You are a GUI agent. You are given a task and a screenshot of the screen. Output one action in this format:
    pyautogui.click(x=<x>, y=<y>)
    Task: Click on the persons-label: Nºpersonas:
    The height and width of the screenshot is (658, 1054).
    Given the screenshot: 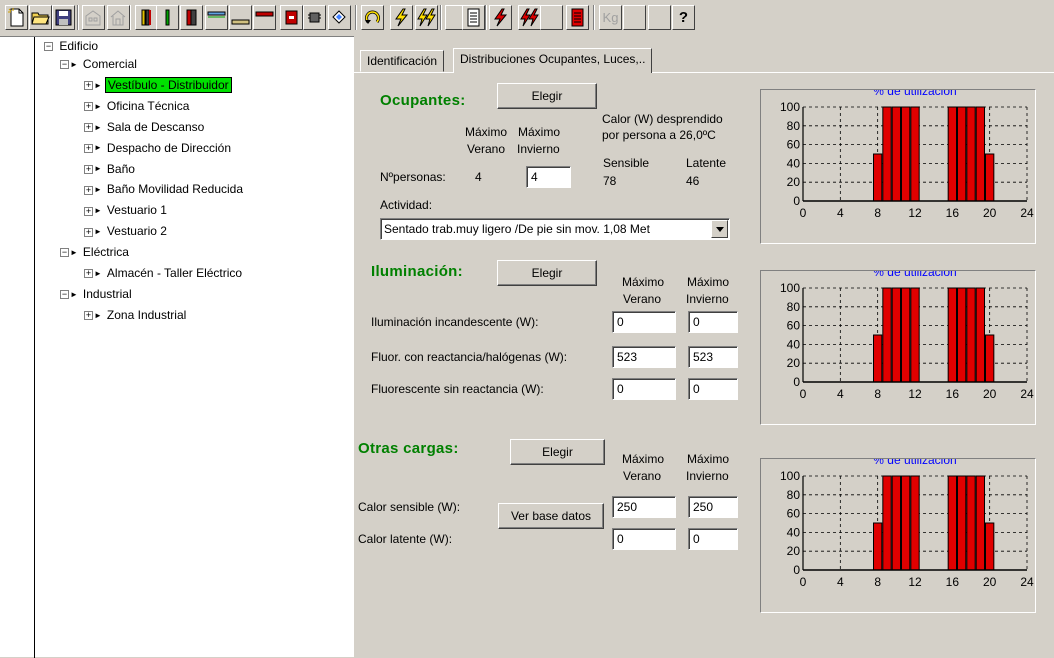 What is the action you would take?
    pyautogui.click(x=413, y=177)
    